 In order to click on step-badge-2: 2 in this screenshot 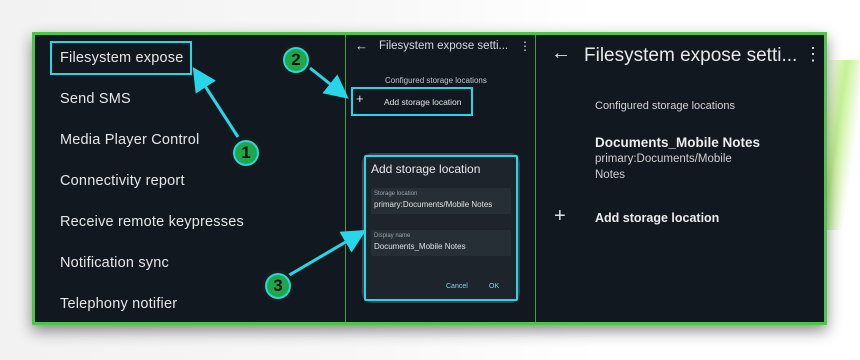, I will do `click(296, 60)`.